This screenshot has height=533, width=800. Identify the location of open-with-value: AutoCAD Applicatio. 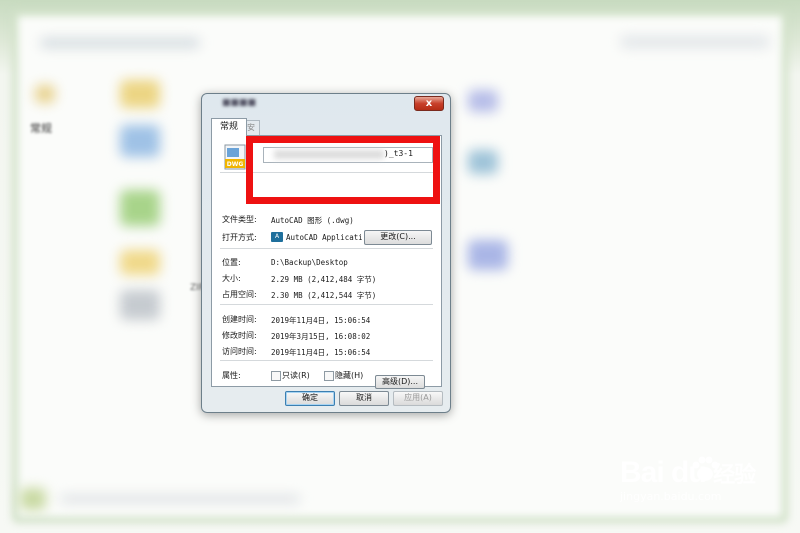
(324, 237).